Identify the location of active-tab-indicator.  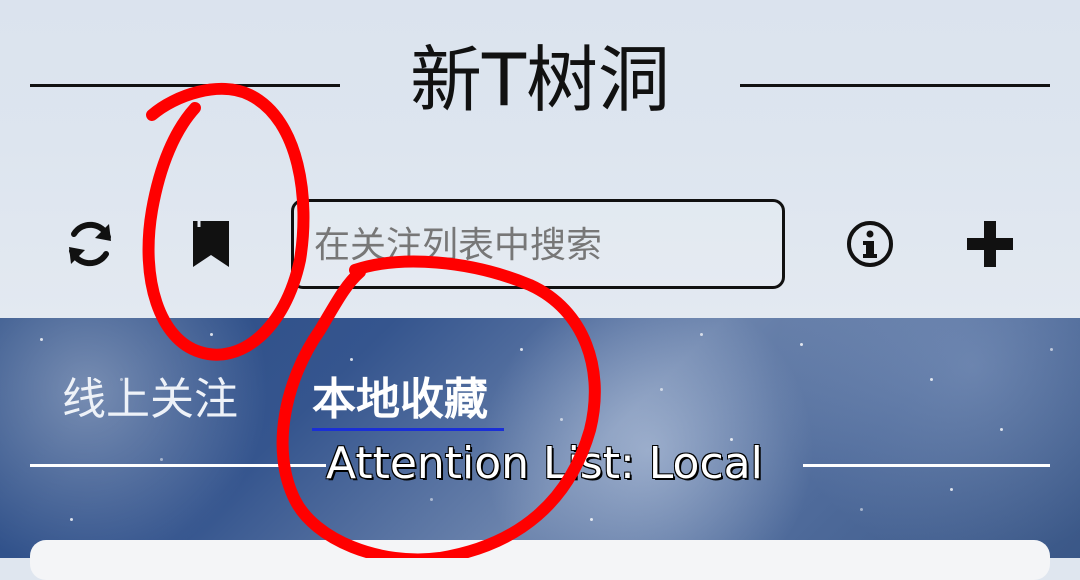
(408, 429).